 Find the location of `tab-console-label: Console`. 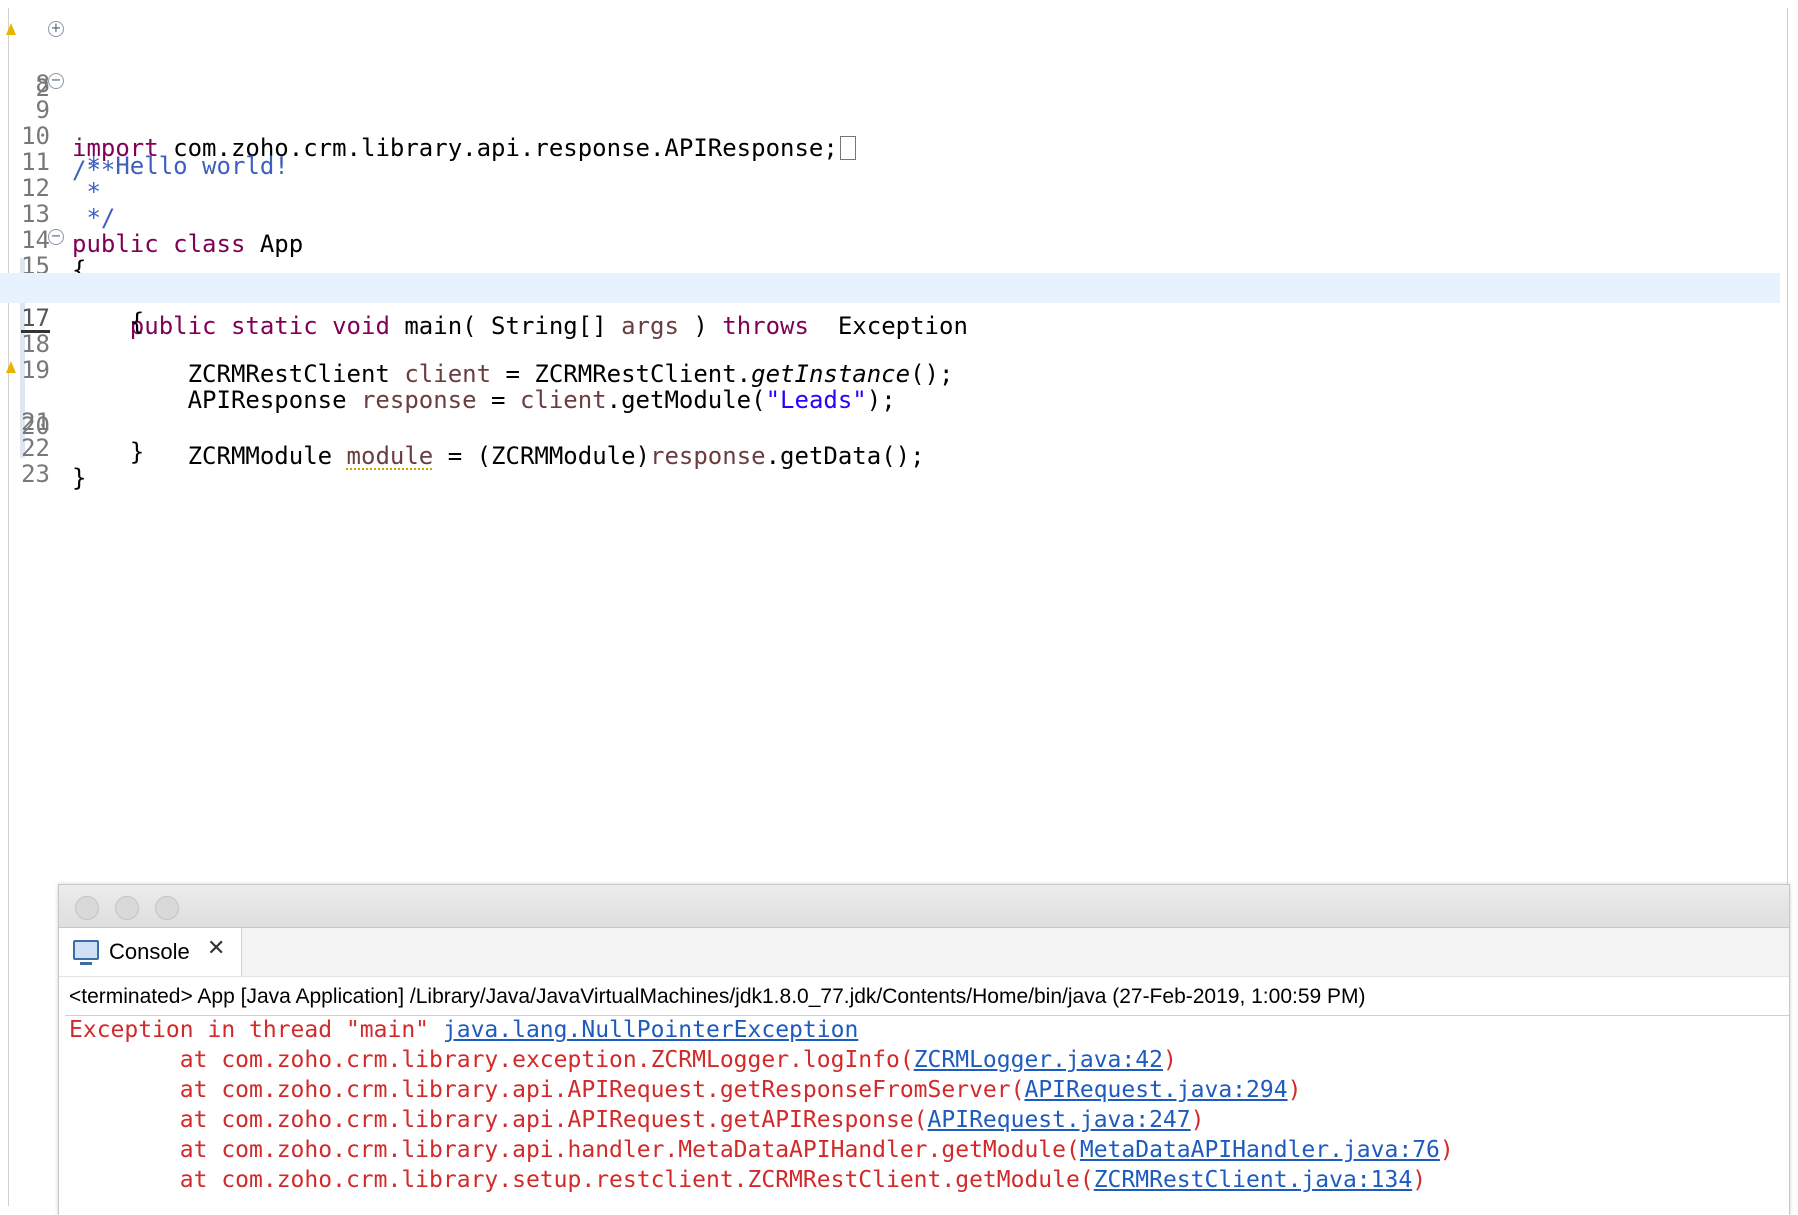

tab-console-label: Console is located at coordinates (149, 951).